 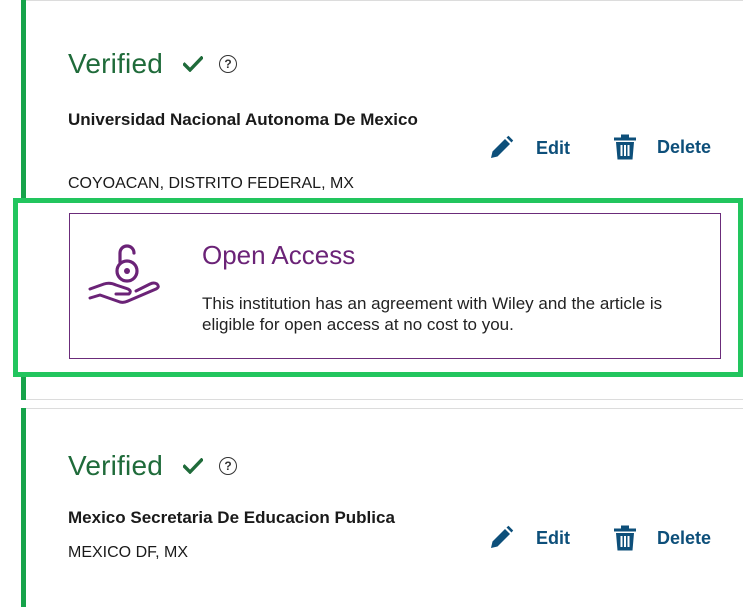 I want to click on institution-location: COYOACAN, DISTRITO FEDERAL, MX, so click(x=211, y=183).